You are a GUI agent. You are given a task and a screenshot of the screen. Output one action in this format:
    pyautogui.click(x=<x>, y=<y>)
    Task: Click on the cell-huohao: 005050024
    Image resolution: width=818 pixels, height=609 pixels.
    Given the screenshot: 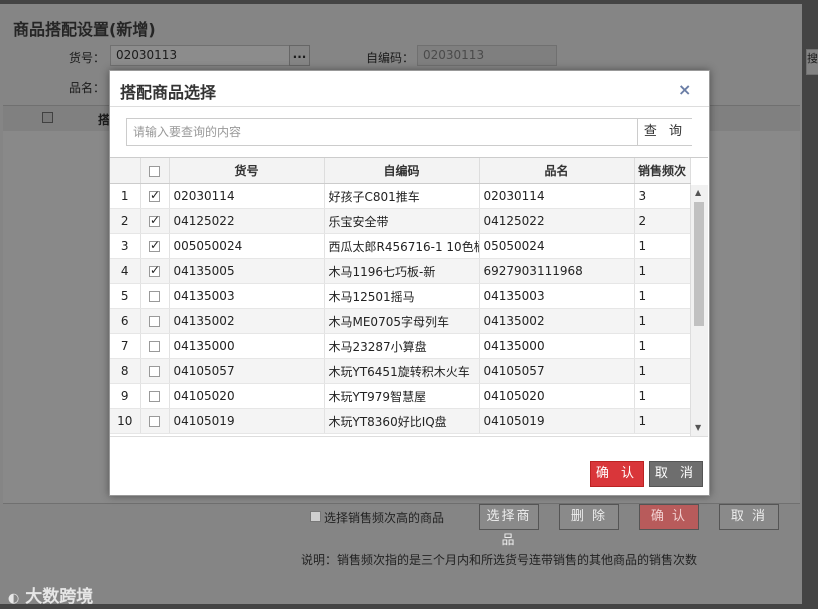 What is the action you would take?
    pyautogui.click(x=247, y=246)
    